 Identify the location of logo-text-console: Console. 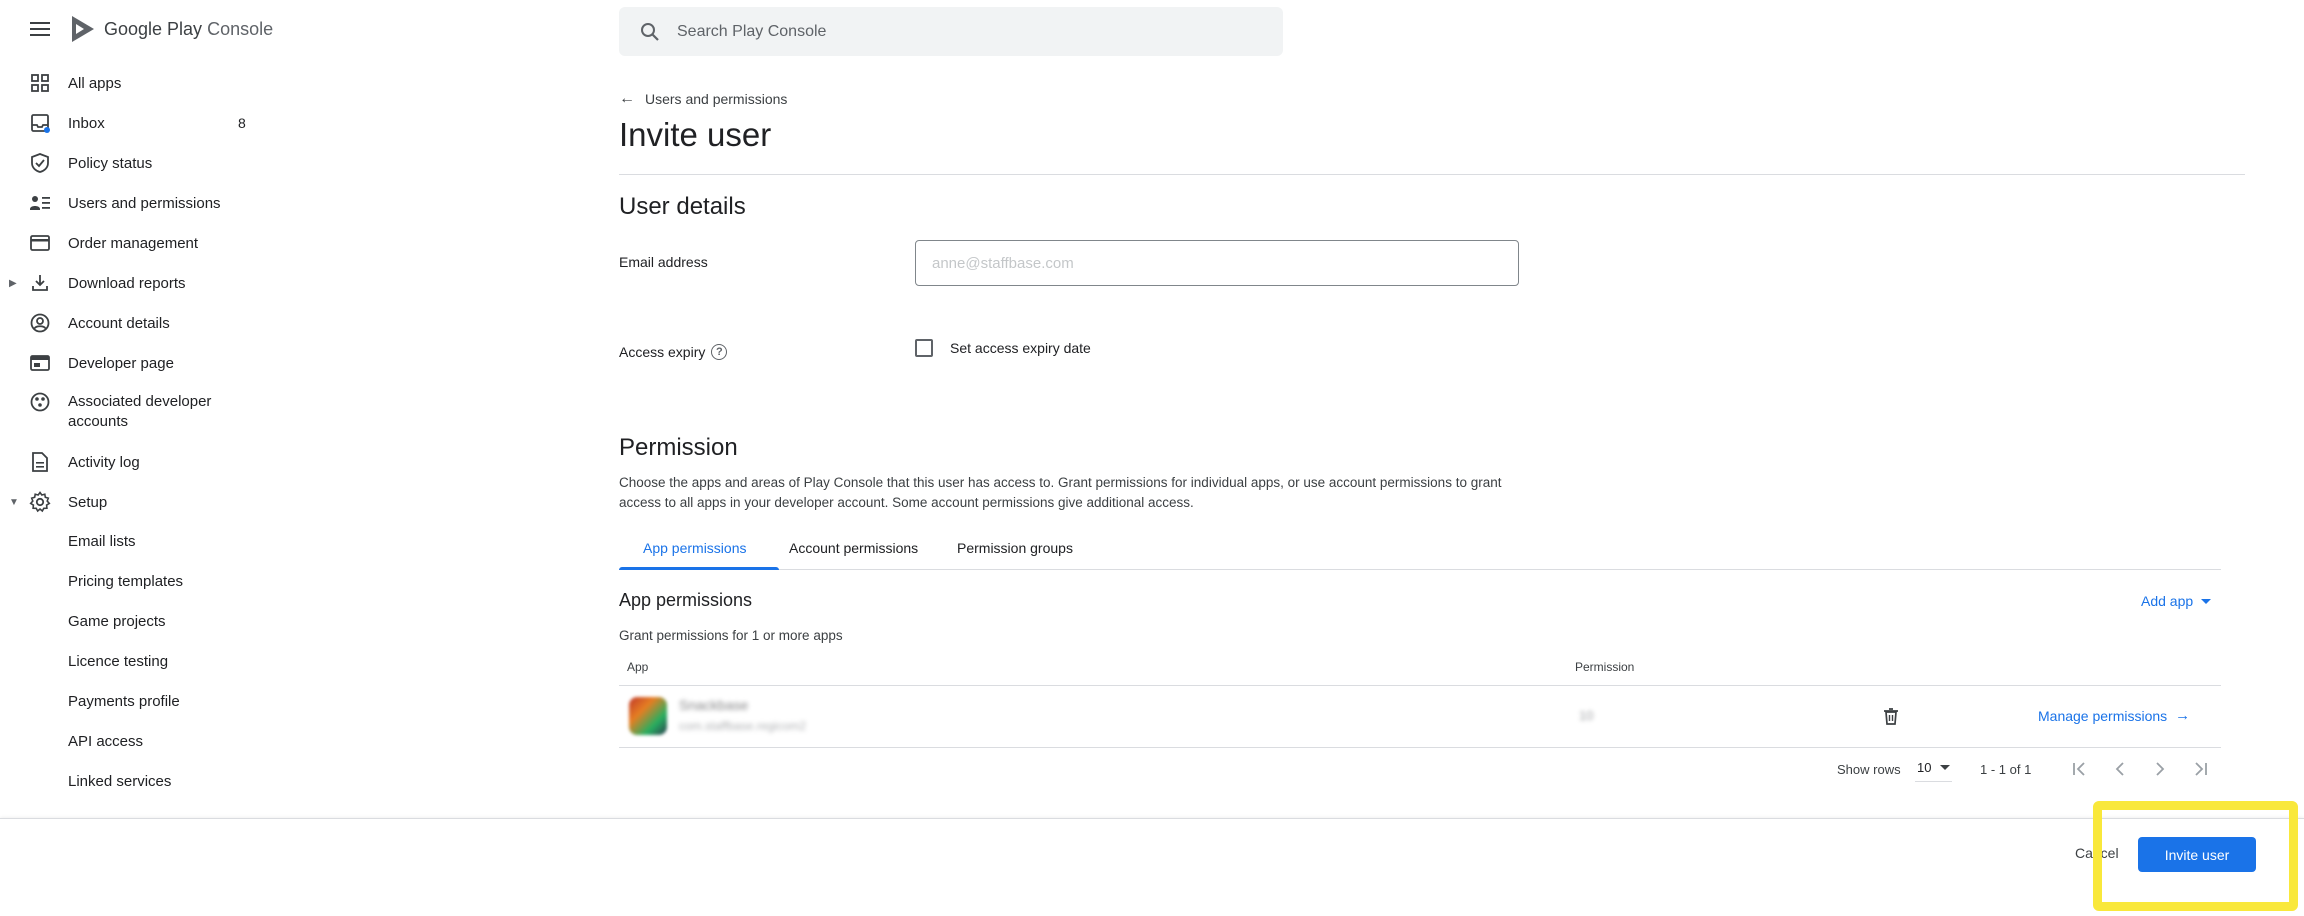
(240, 28).